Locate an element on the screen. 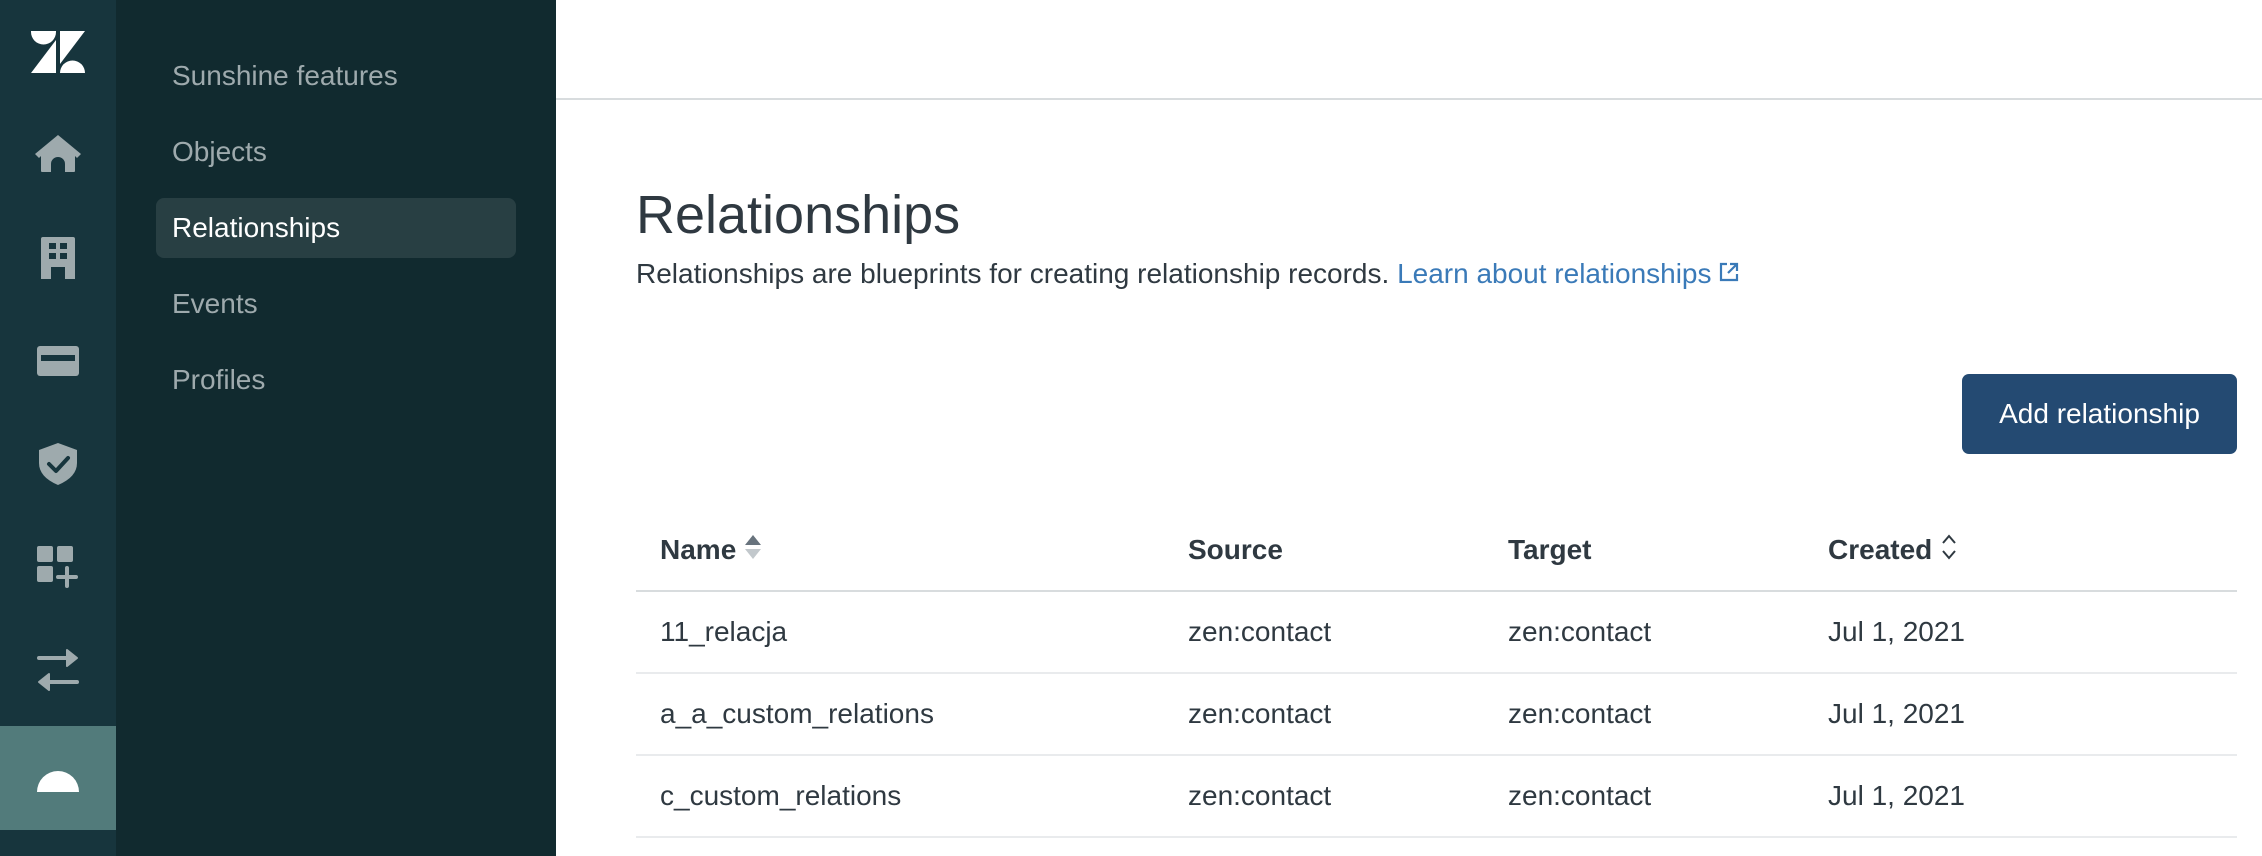 The height and width of the screenshot is (856, 2262). arrows-swap-icon is located at coordinates (58, 670).